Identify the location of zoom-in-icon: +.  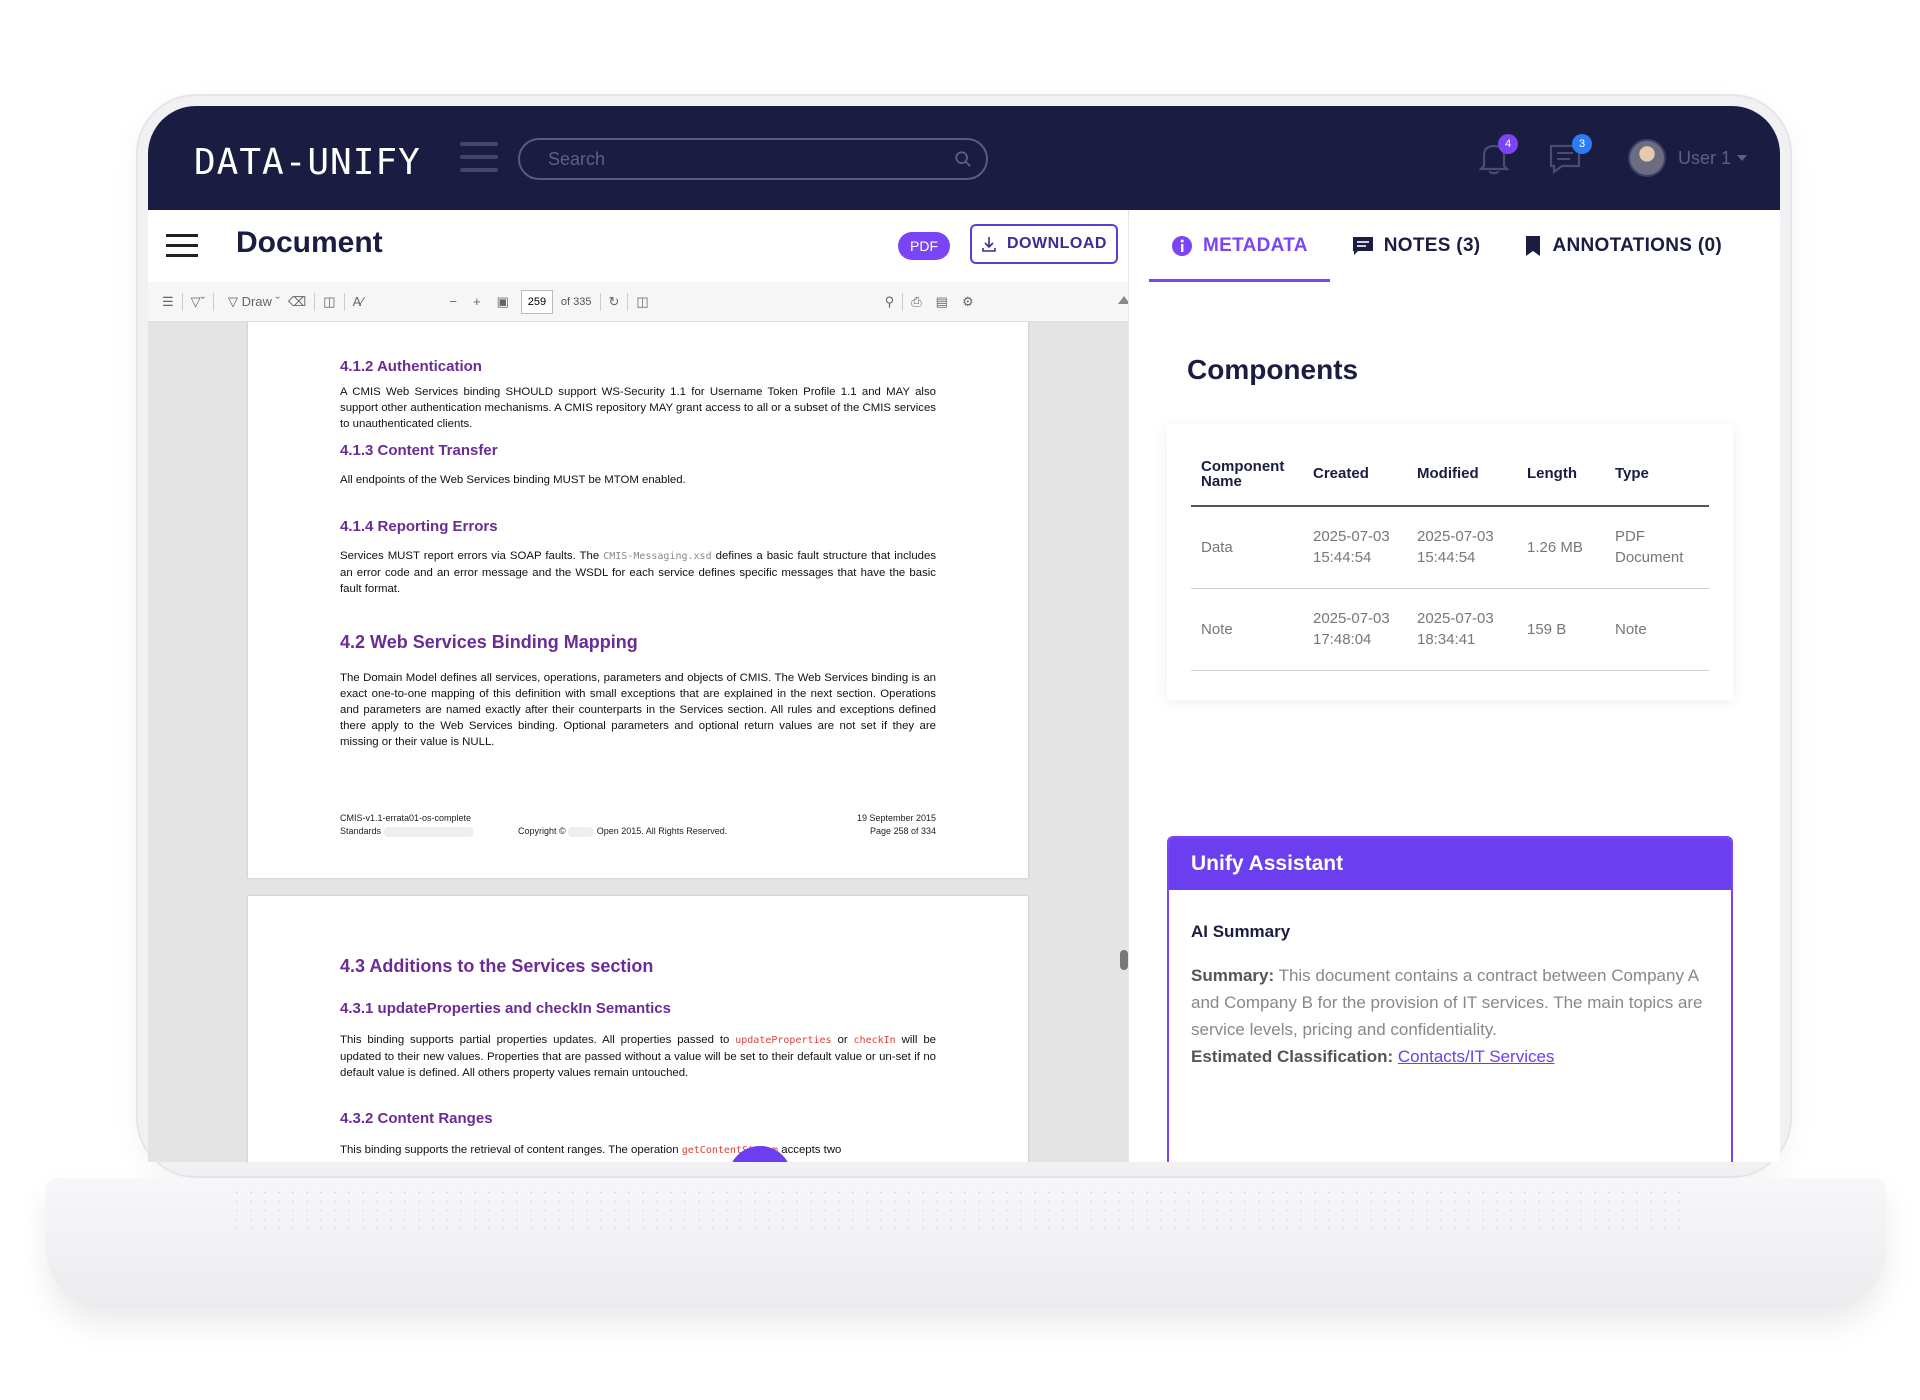
(477, 302).